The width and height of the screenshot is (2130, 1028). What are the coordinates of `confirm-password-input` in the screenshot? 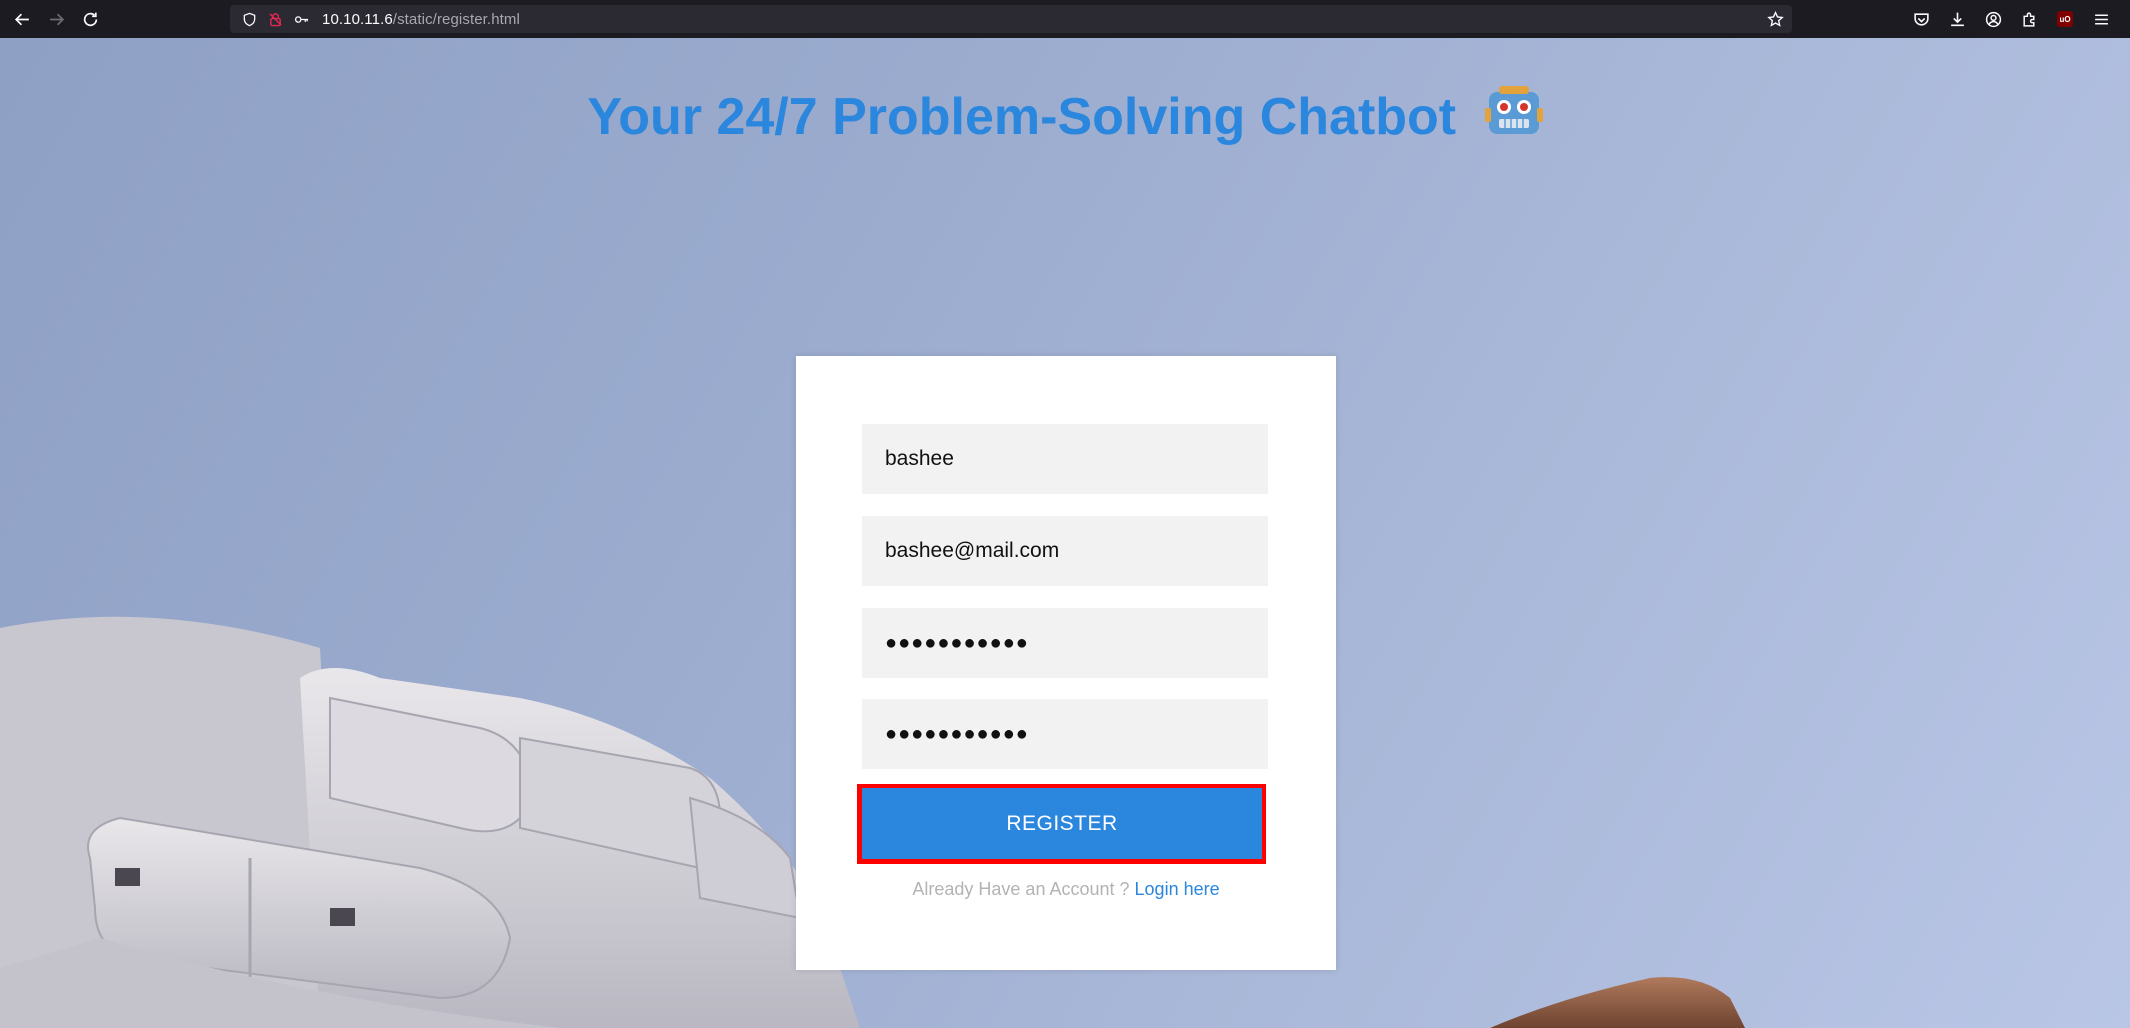 It's located at (1065, 734).